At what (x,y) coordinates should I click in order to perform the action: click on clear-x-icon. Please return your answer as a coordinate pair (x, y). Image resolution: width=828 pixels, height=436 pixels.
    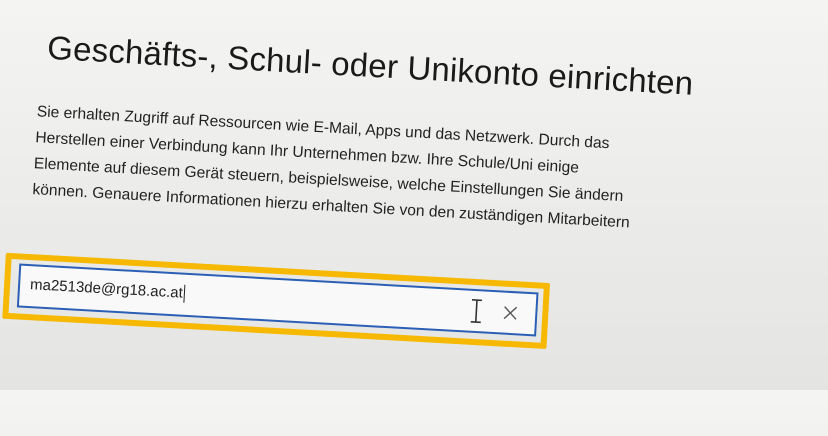
    Looking at the image, I should click on (510, 312).